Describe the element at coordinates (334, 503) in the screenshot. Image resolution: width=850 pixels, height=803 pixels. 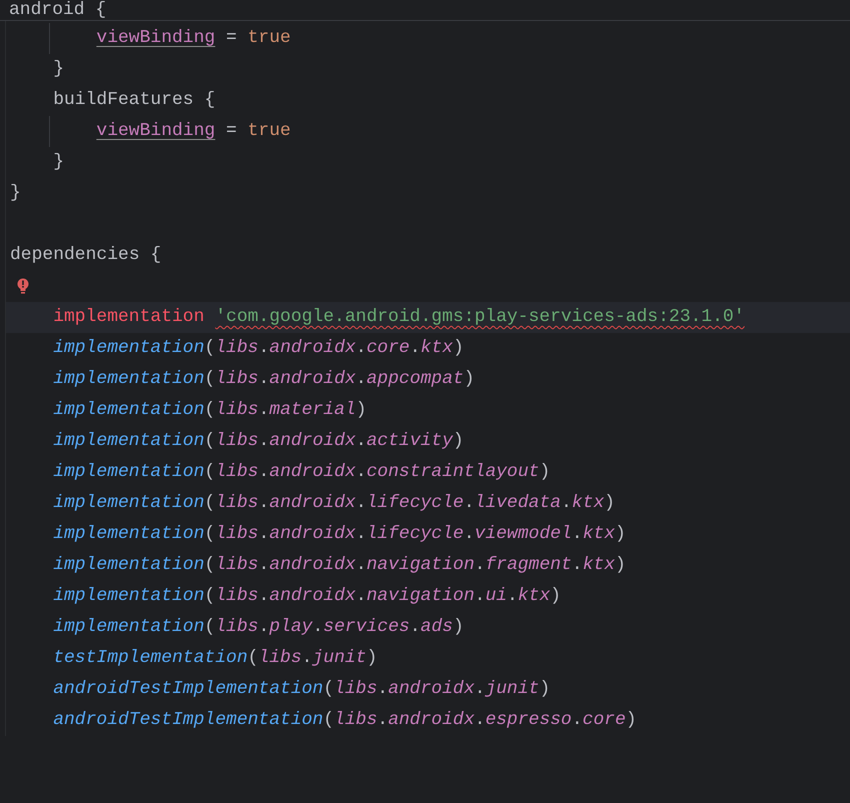
I see `code-line: implementation(libs.androidx.lifecycle.livedata.ktx)` at that location.